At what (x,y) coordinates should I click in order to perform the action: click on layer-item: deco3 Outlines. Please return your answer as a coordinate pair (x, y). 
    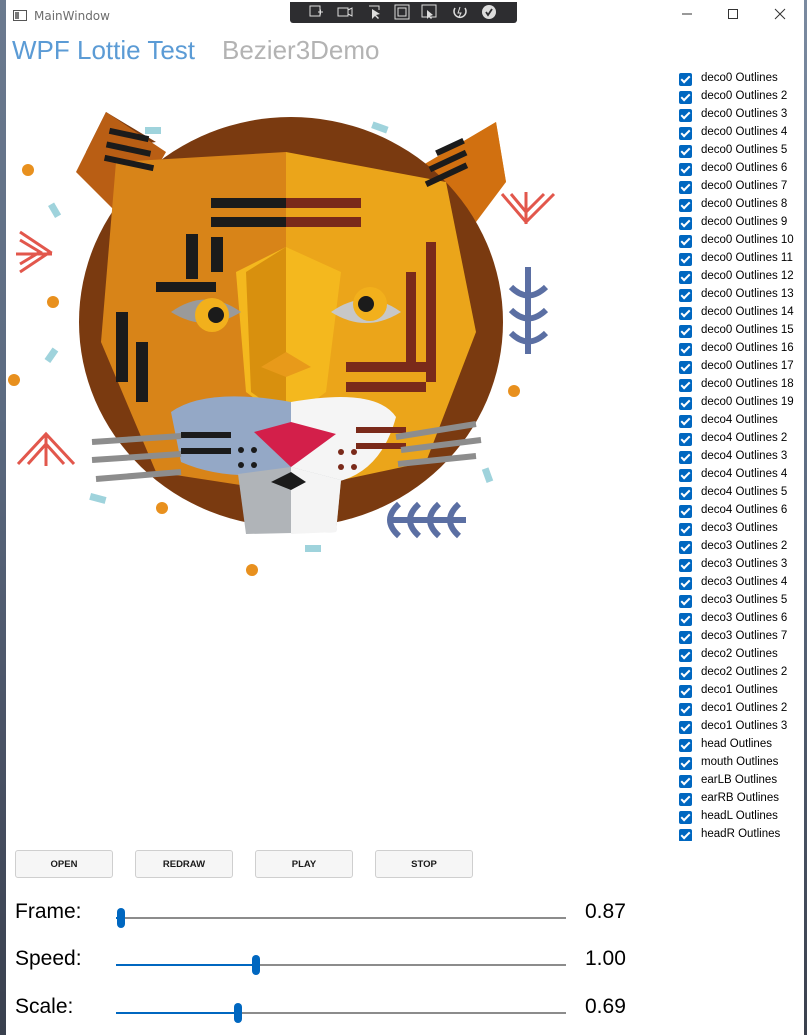
    Looking at the image, I should click on (740, 530).